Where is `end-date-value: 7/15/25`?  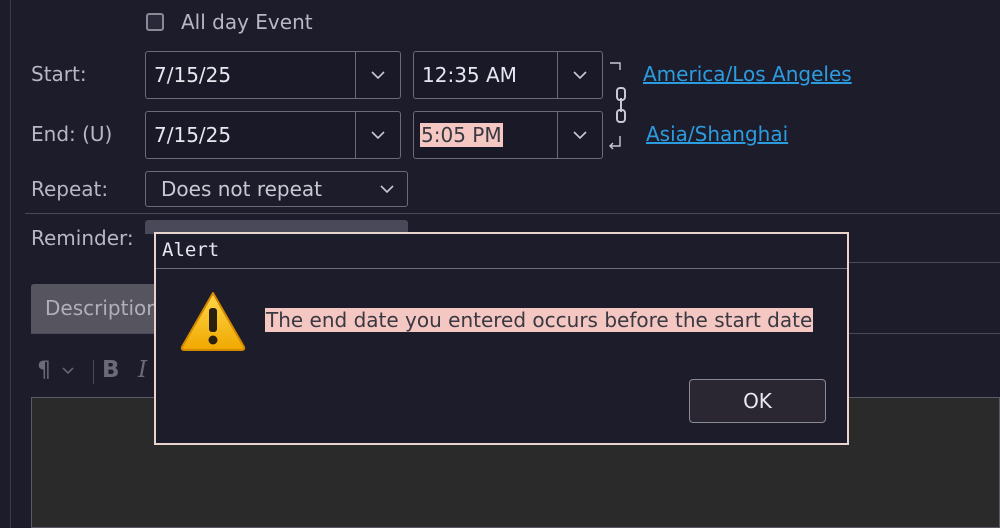 end-date-value: 7/15/25 is located at coordinates (193, 135).